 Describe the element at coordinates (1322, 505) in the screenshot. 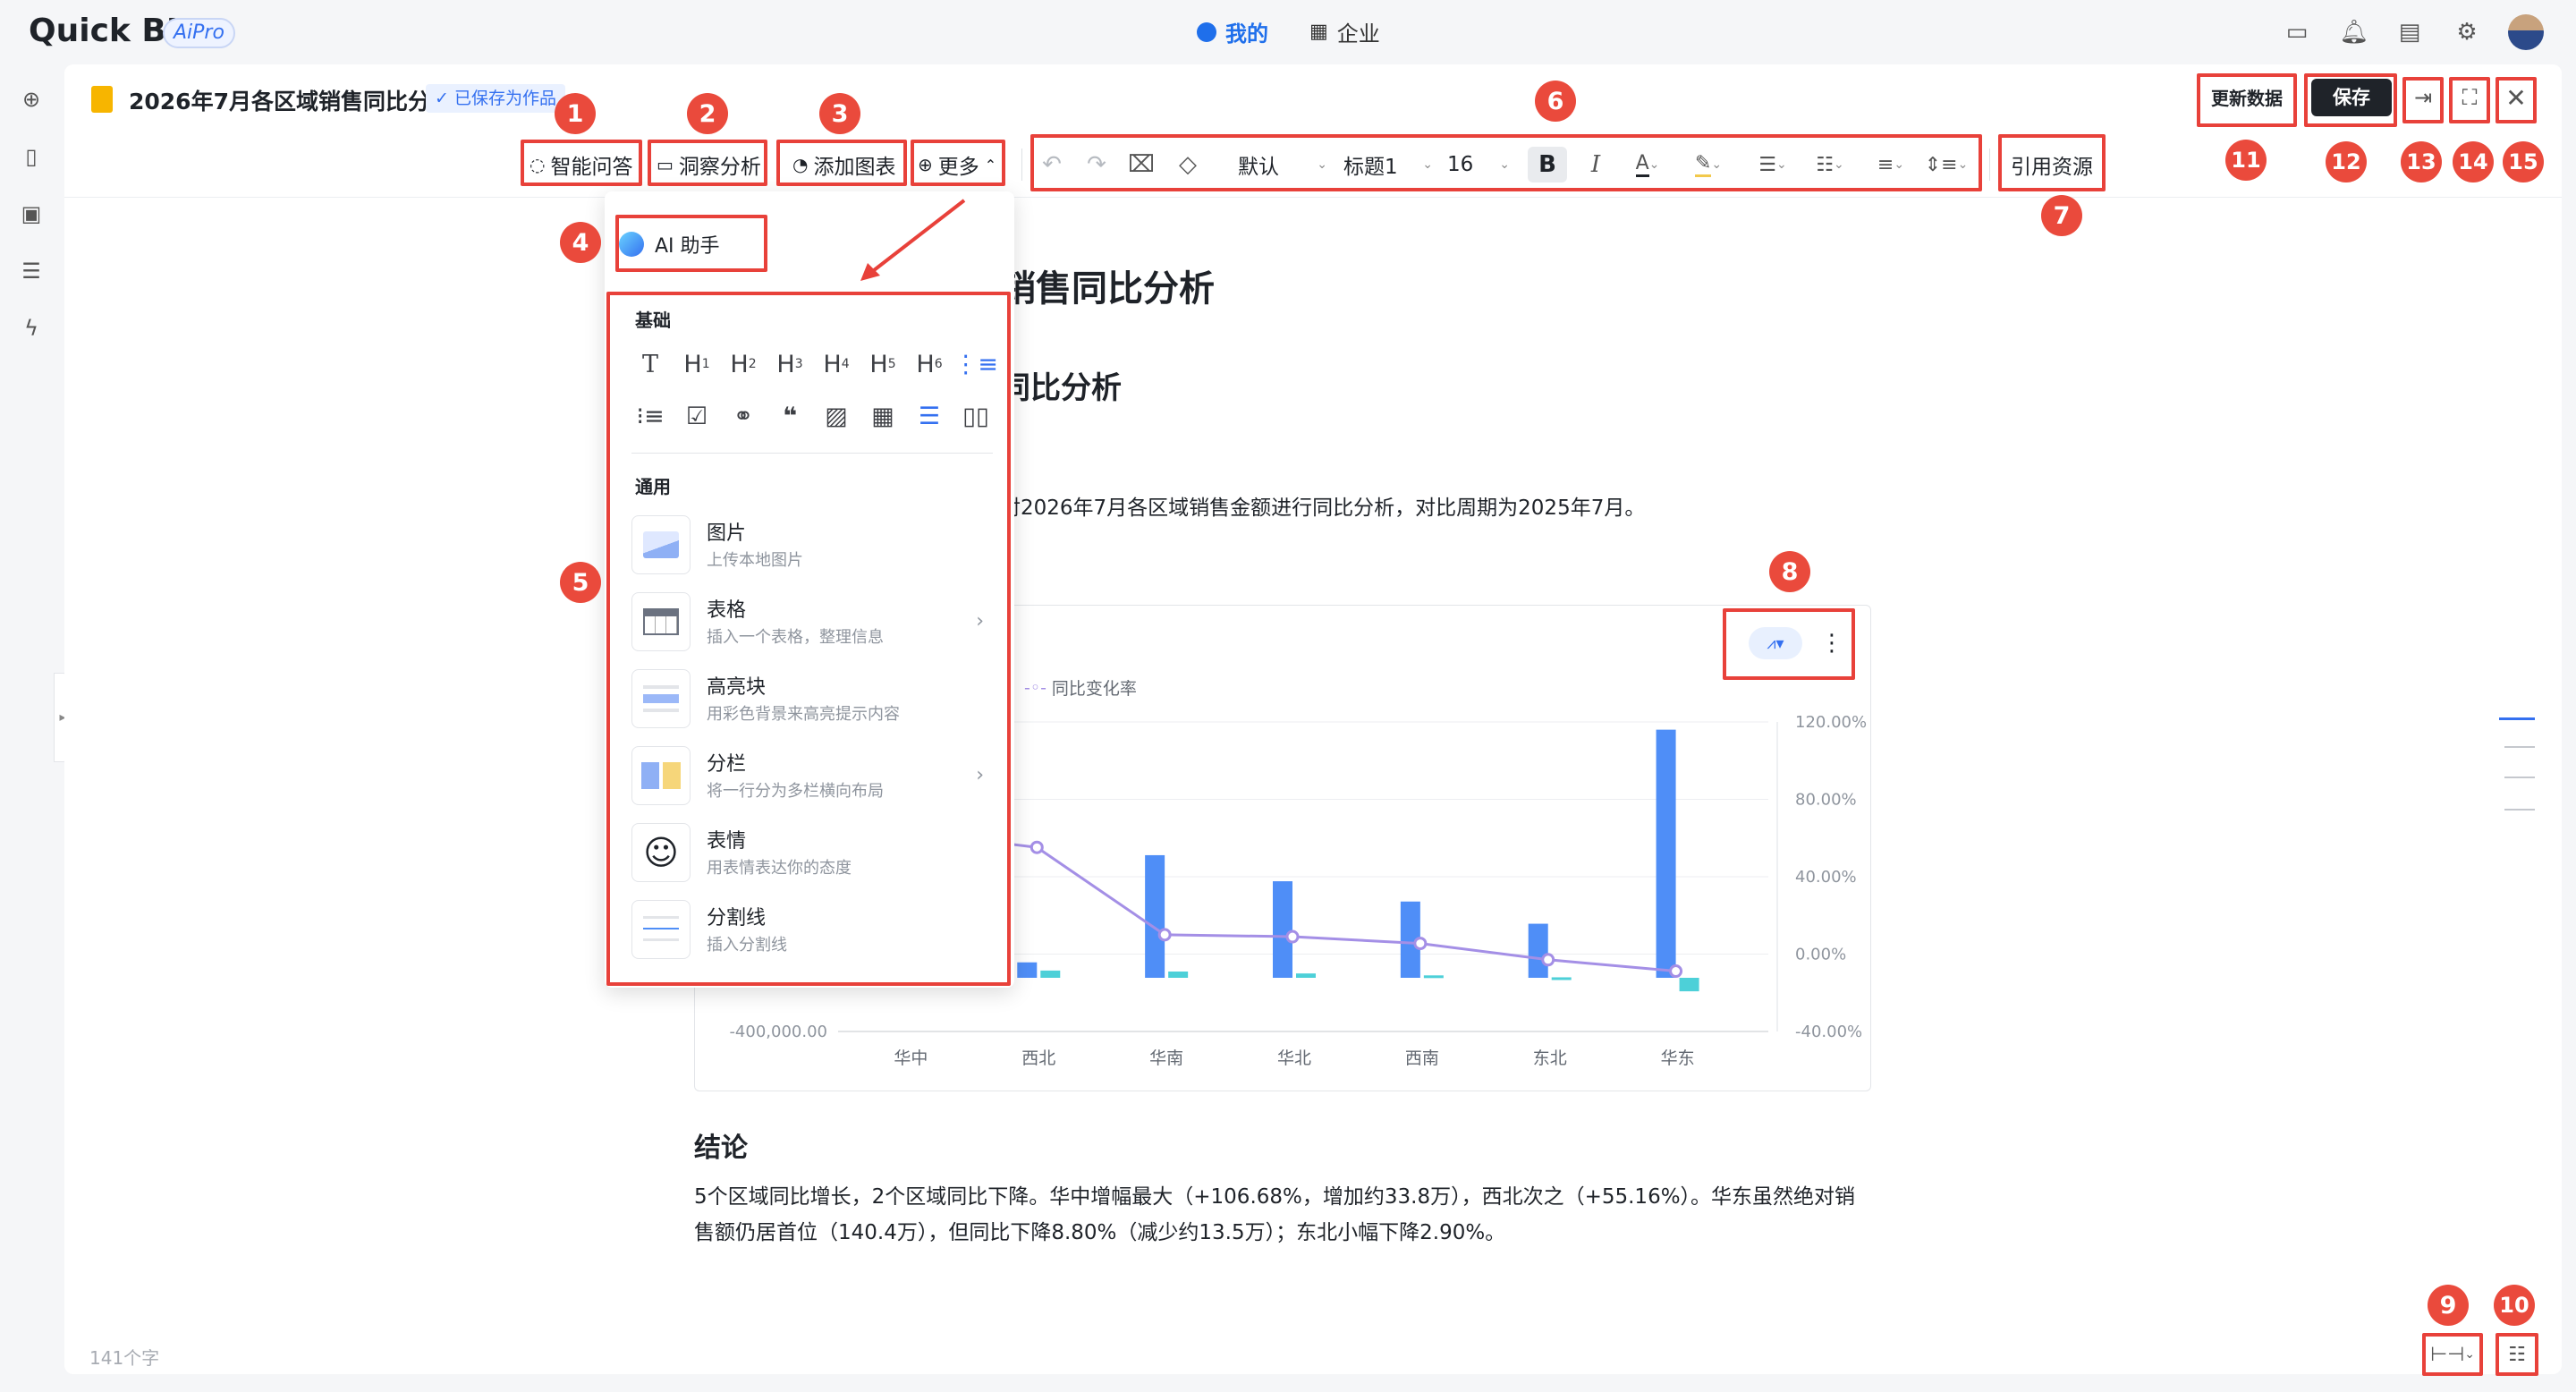

I see `doc-intro: 对2026年7月各区域销售金额进行同比分析，对比周期为2025年7月。` at that location.